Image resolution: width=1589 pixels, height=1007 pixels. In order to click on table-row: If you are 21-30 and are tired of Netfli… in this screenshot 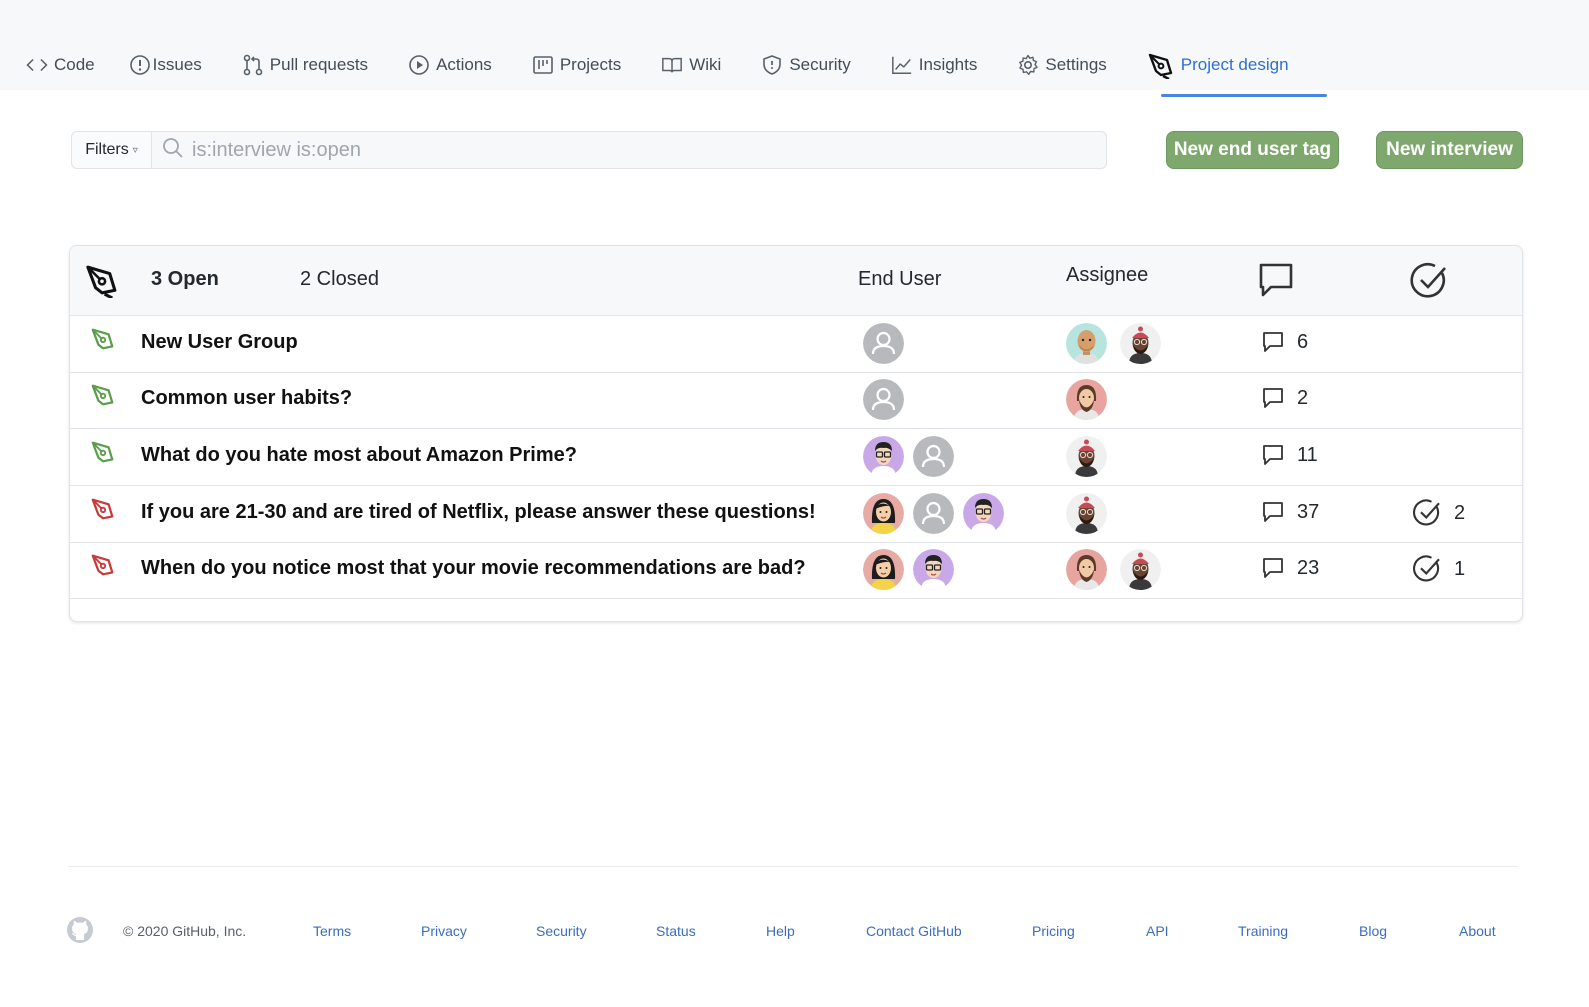, I will do `click(796, 514)`.